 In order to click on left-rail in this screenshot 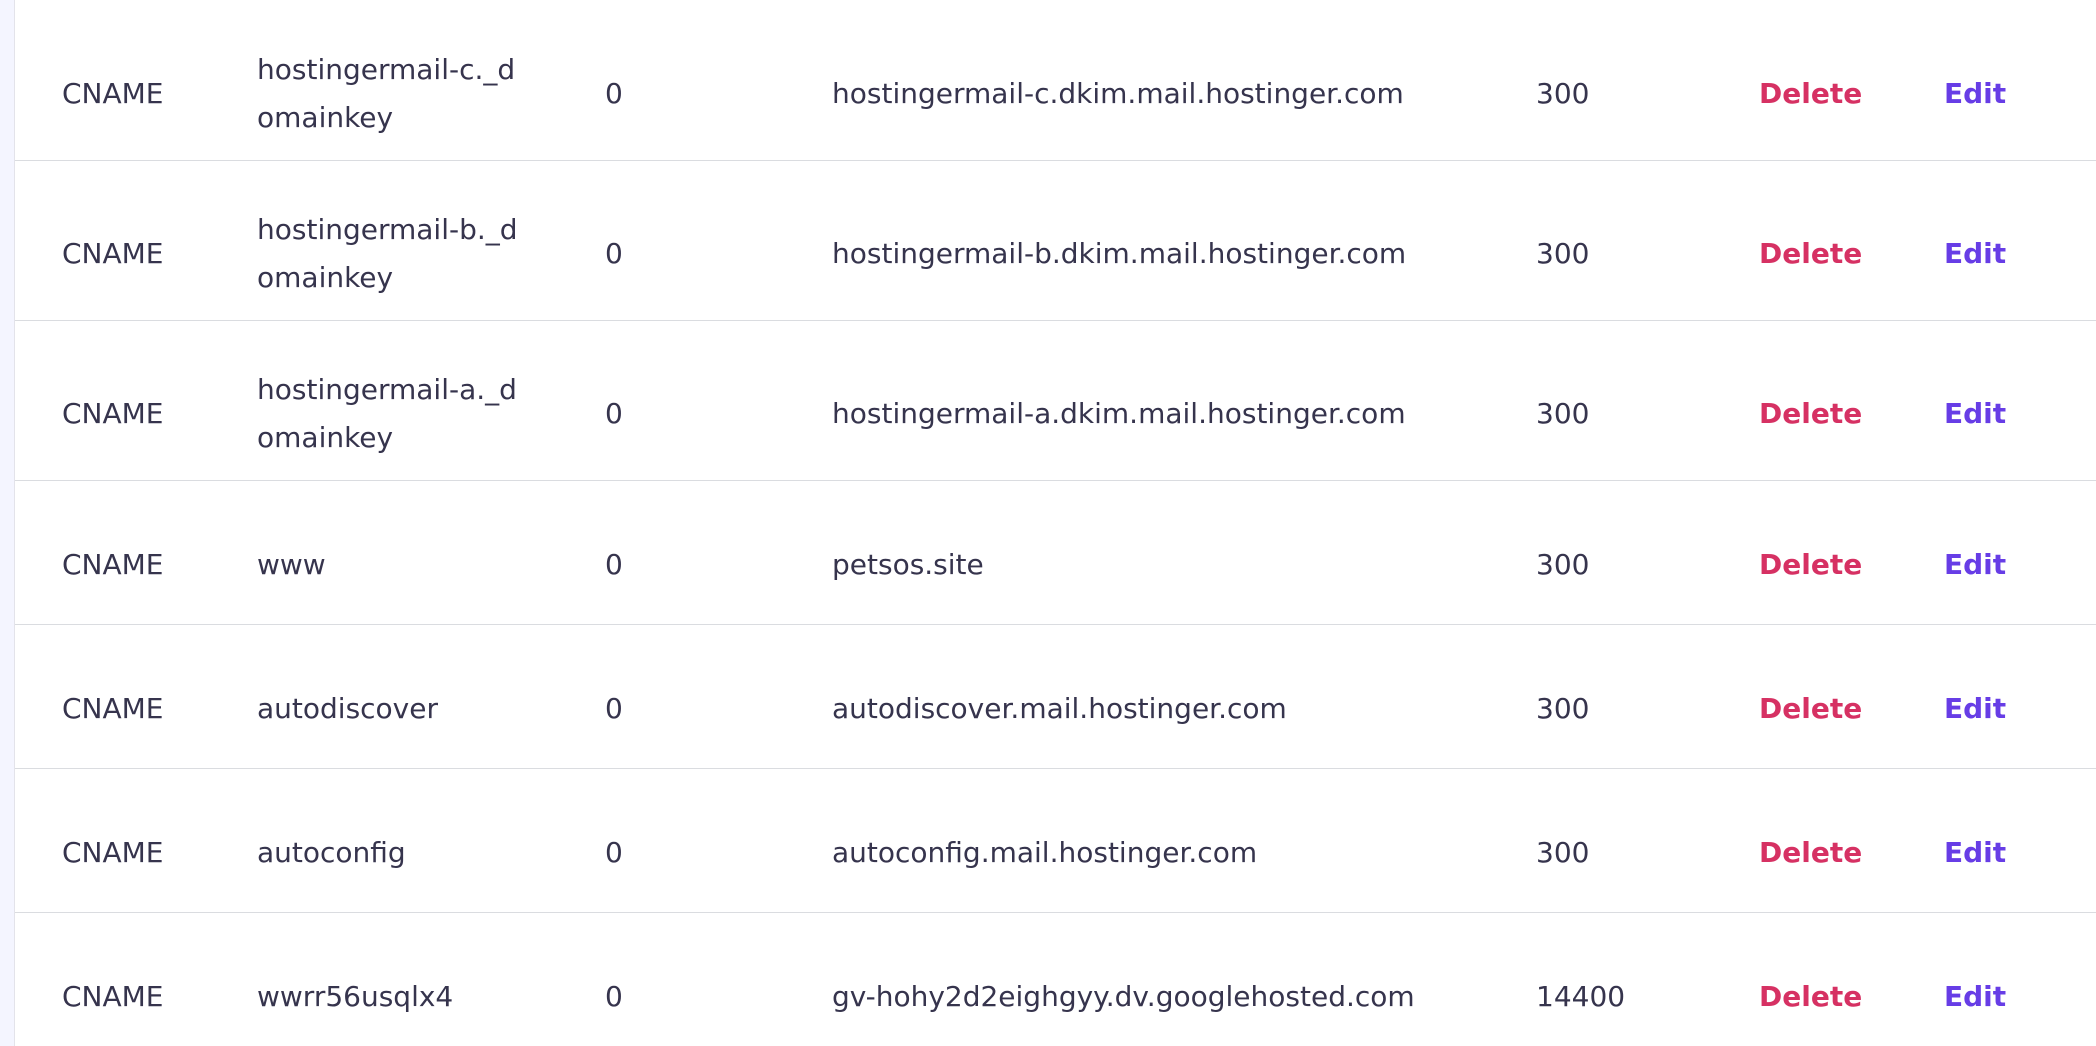, I will do `click(7, 523)`.